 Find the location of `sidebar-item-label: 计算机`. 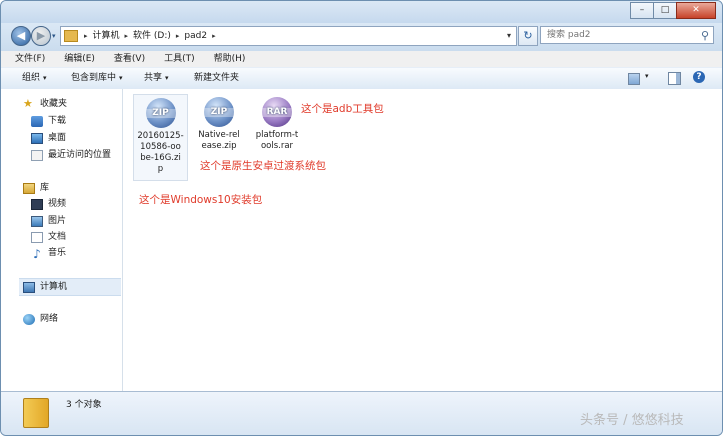

sidebar-item-label: 计算机 is located at coordinates (54, 287).